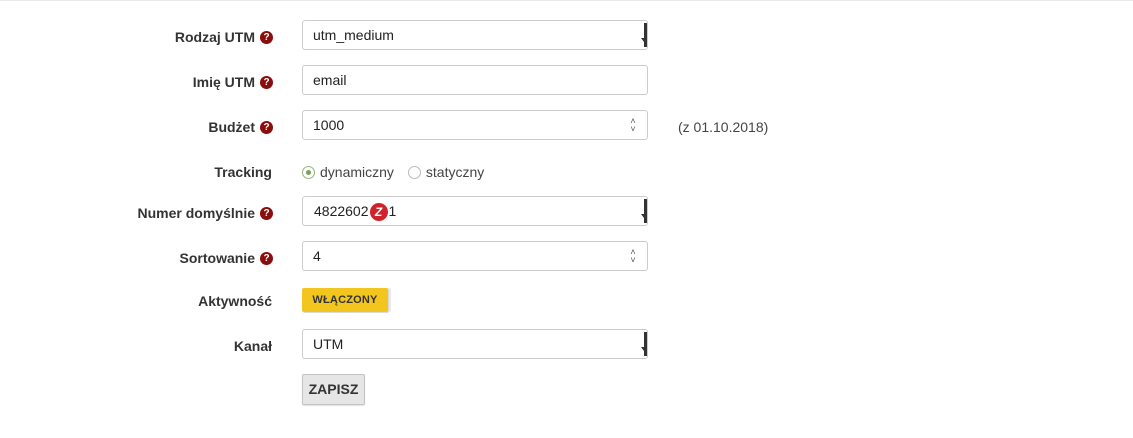 The height and width of the screenshot is (438, 1133). What do you see at coordinates (226, 258) in the screenshot?
I see `sorting-label: Sortowanie ?` at bounding box center [226, 258].